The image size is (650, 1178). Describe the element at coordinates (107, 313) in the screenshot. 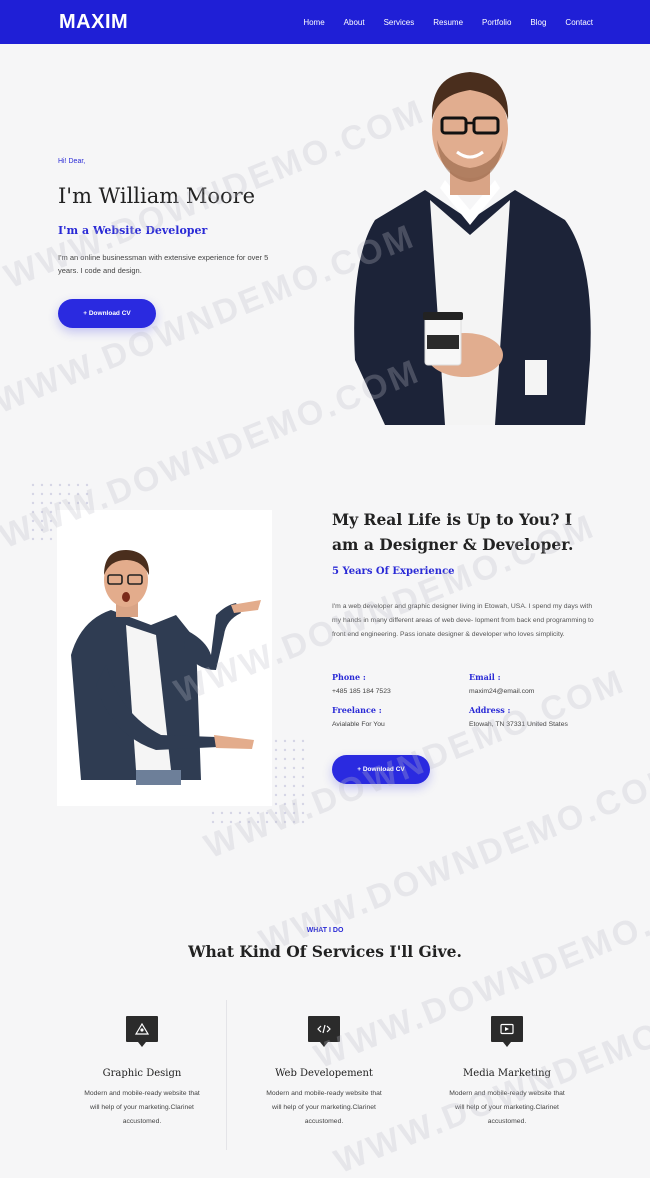

I see `hero-download-cv-button: + Download CV` at that location.